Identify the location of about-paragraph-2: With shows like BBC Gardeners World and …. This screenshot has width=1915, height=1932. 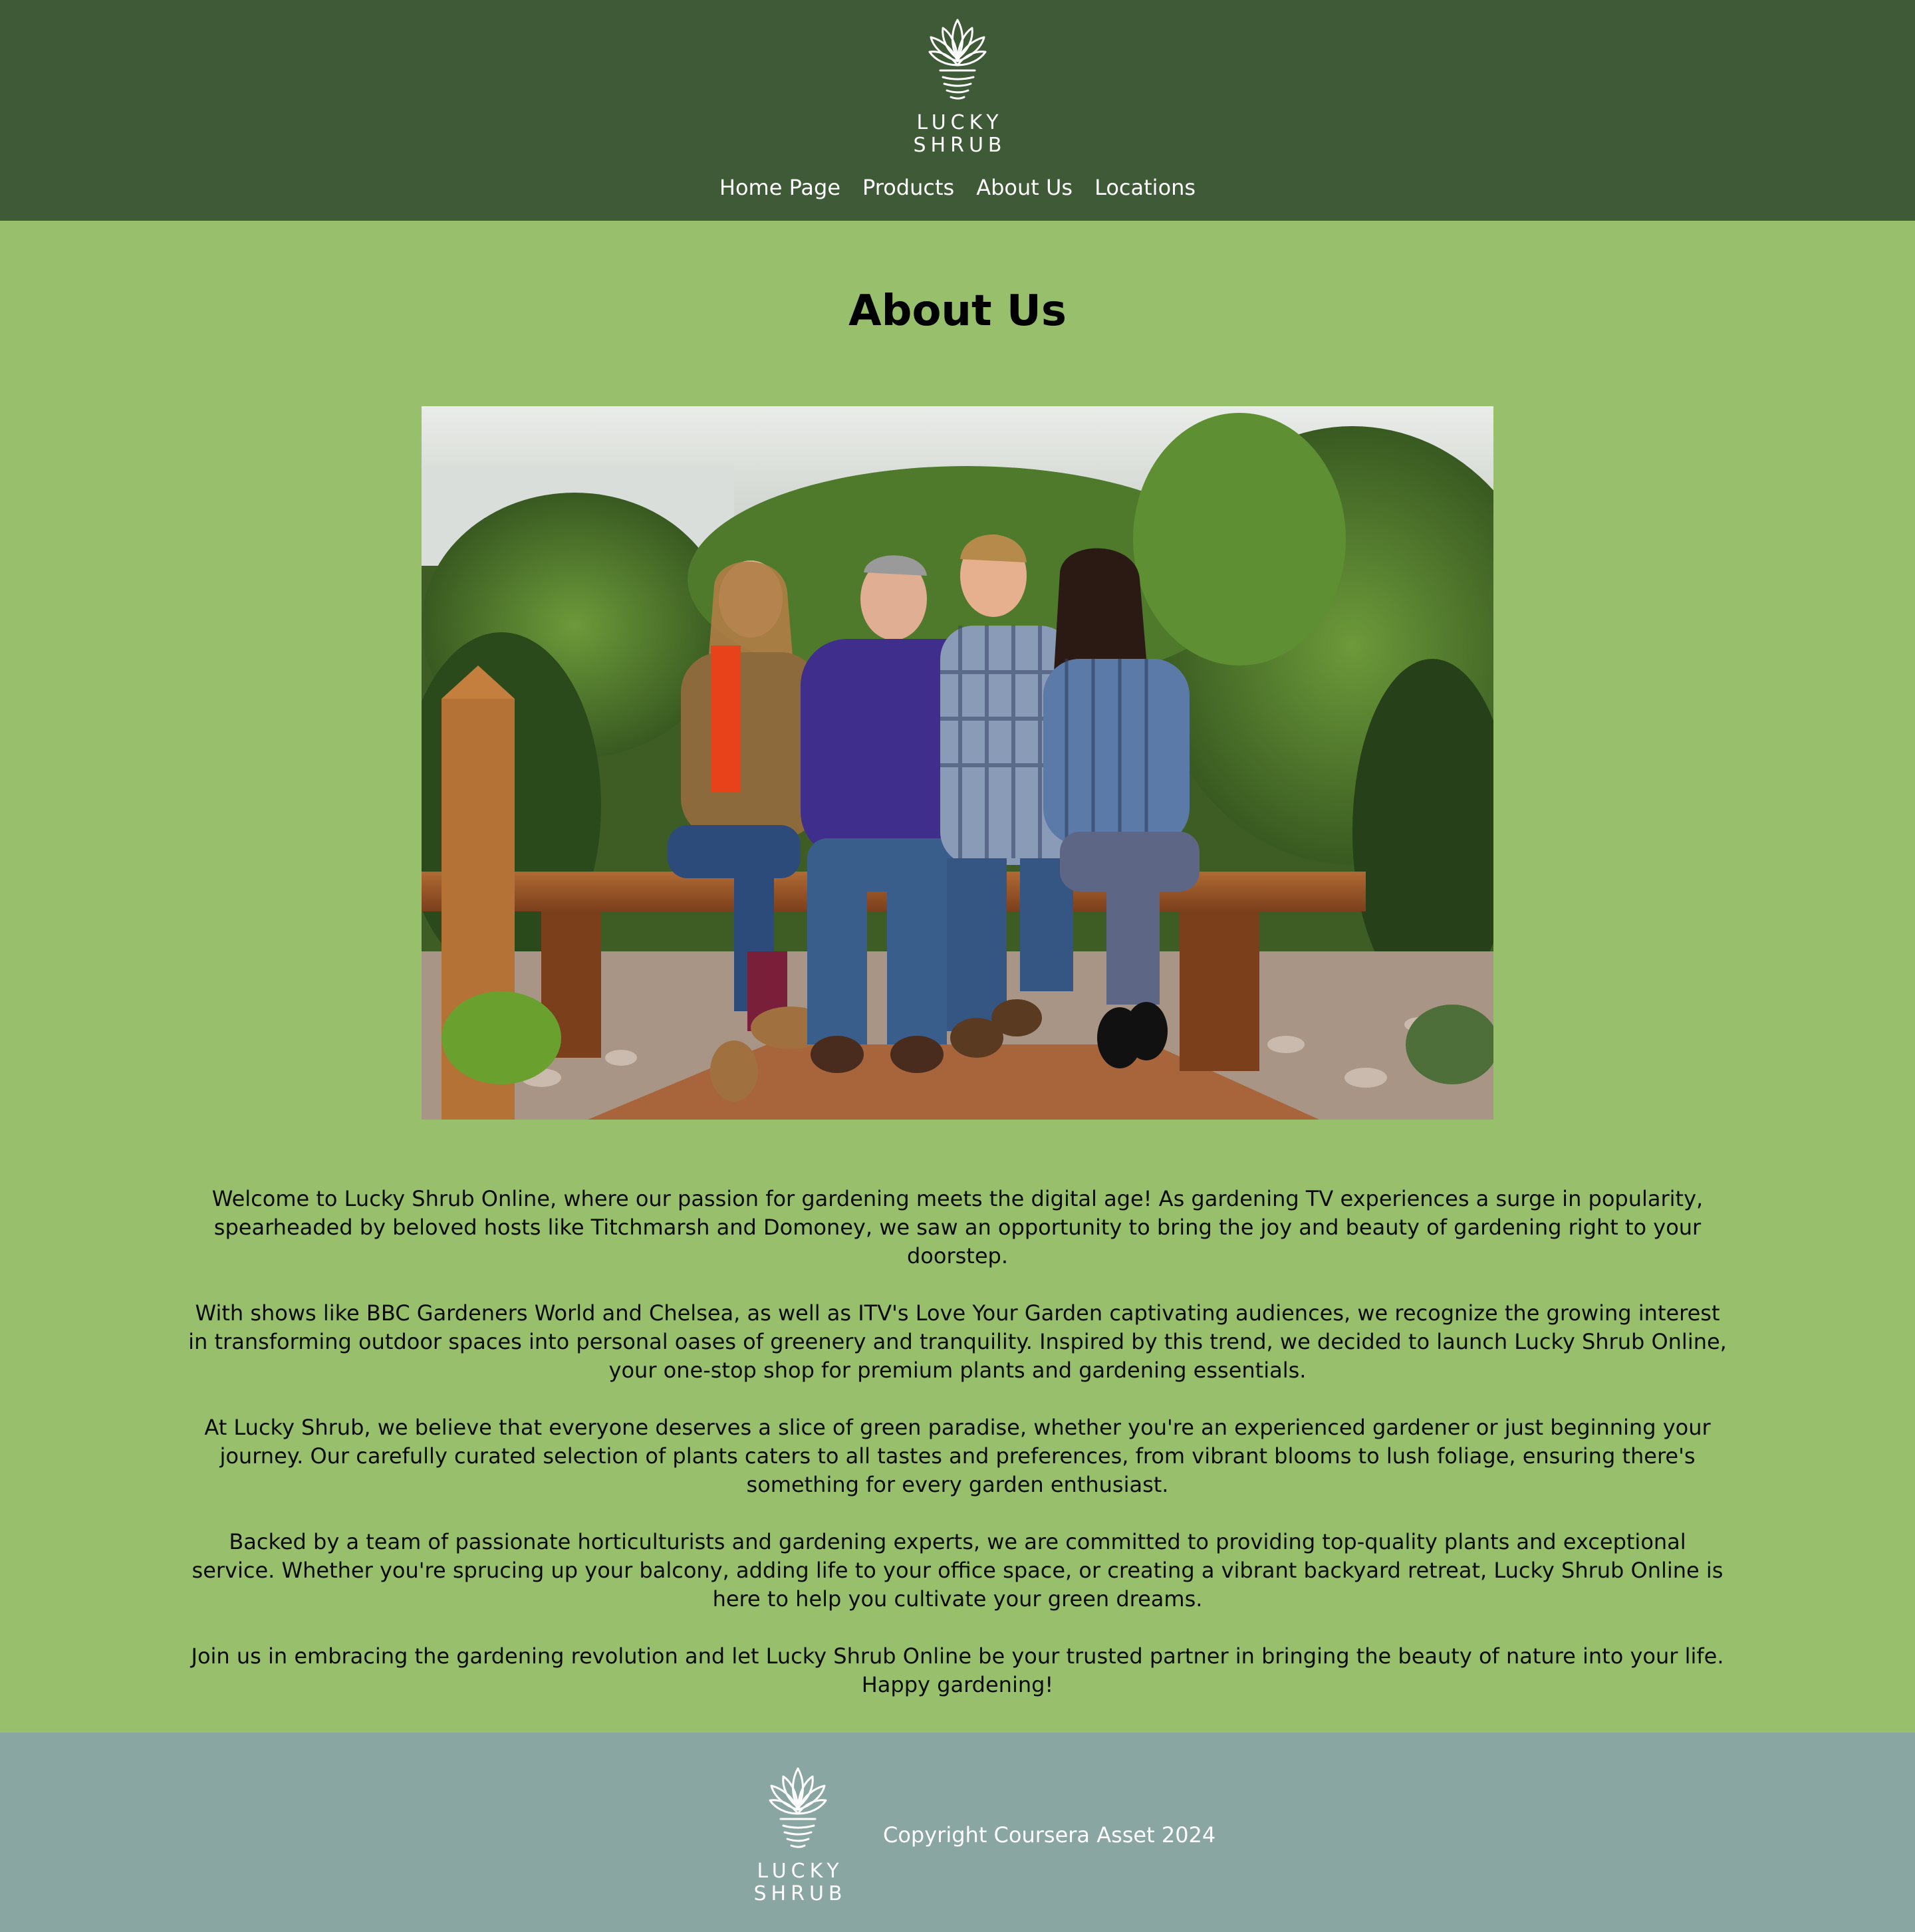
(957, 1341).